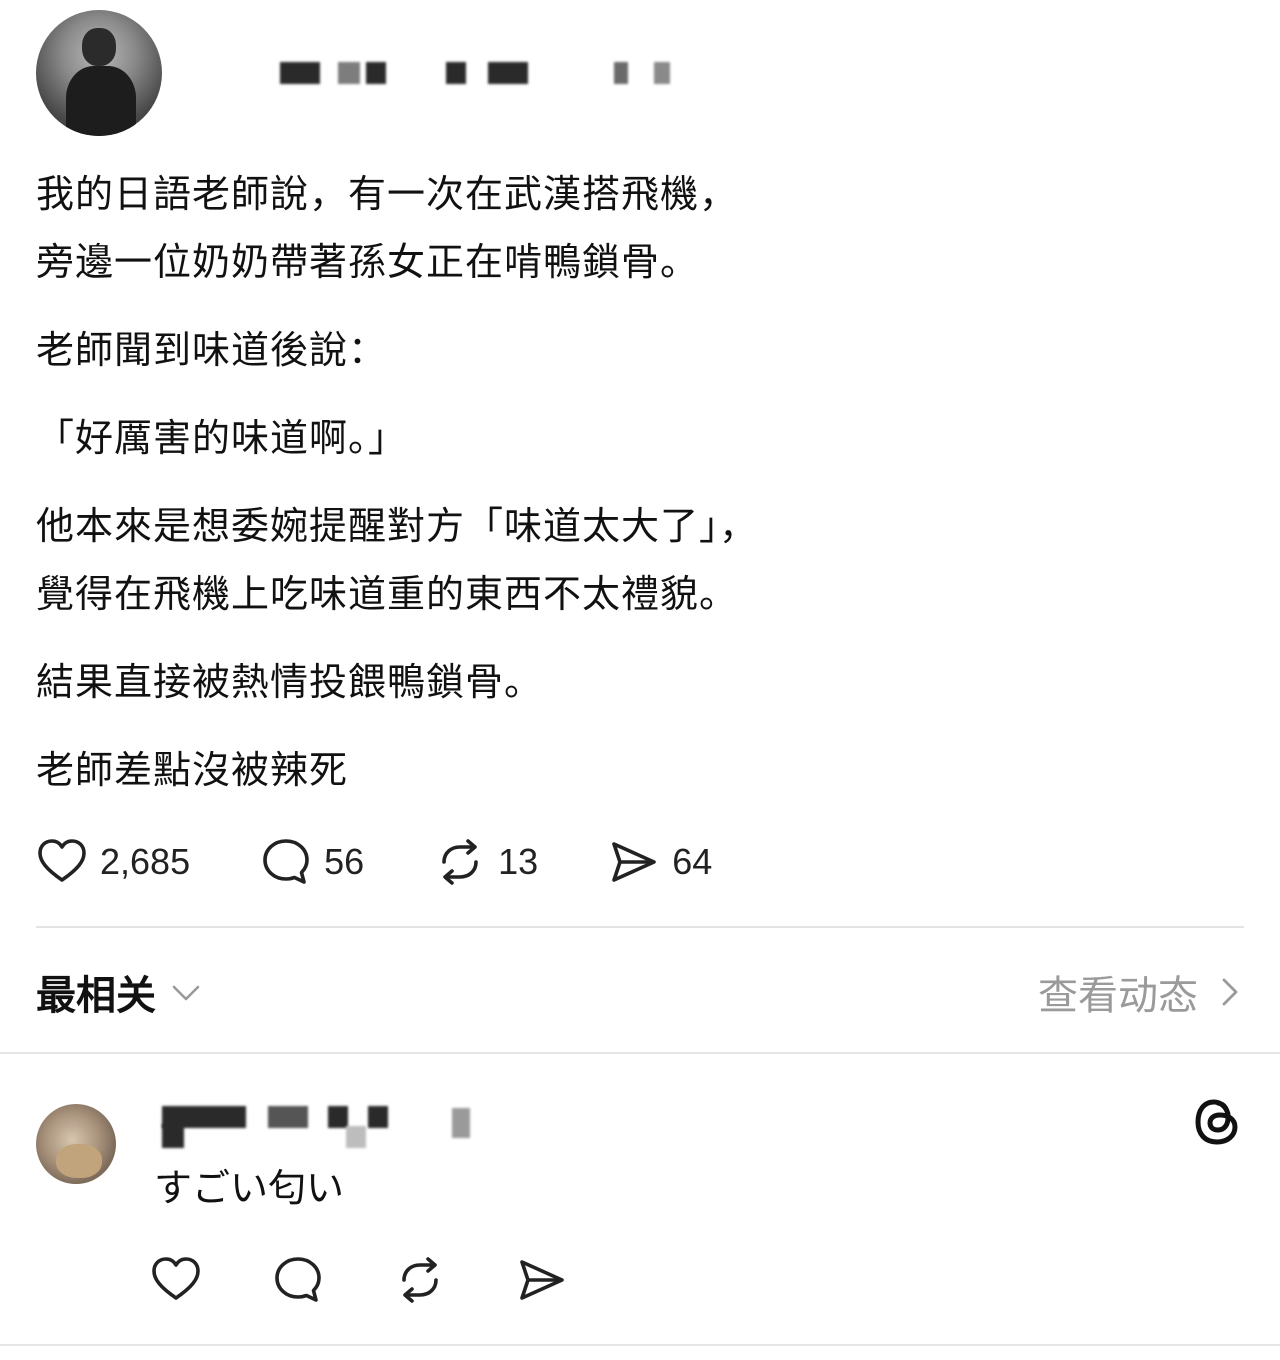 Image resolution: width=1280 pixels, height=1360 pixels. Describe the element at coordinates (636, 228) in the screenshot. I see `post-paragraph: 我的日語老師說，有一次在武漢搭飛機， 旁邊一位奶奶帶著孫女正在啃鴨鎖骨。` at that location.